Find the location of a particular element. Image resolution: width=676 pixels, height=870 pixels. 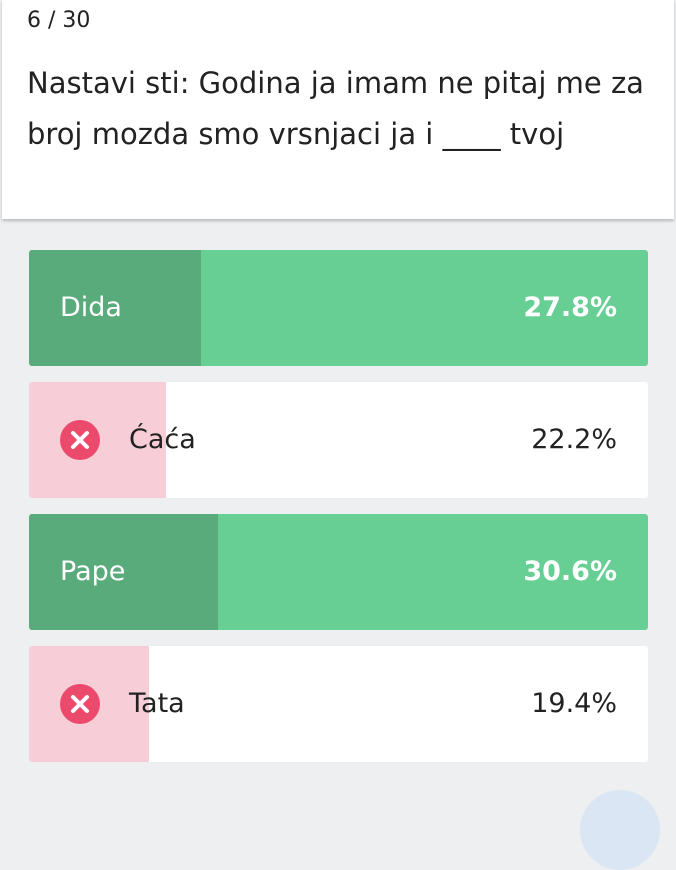

answer-label: Dida is located at coordinates (91, 307).